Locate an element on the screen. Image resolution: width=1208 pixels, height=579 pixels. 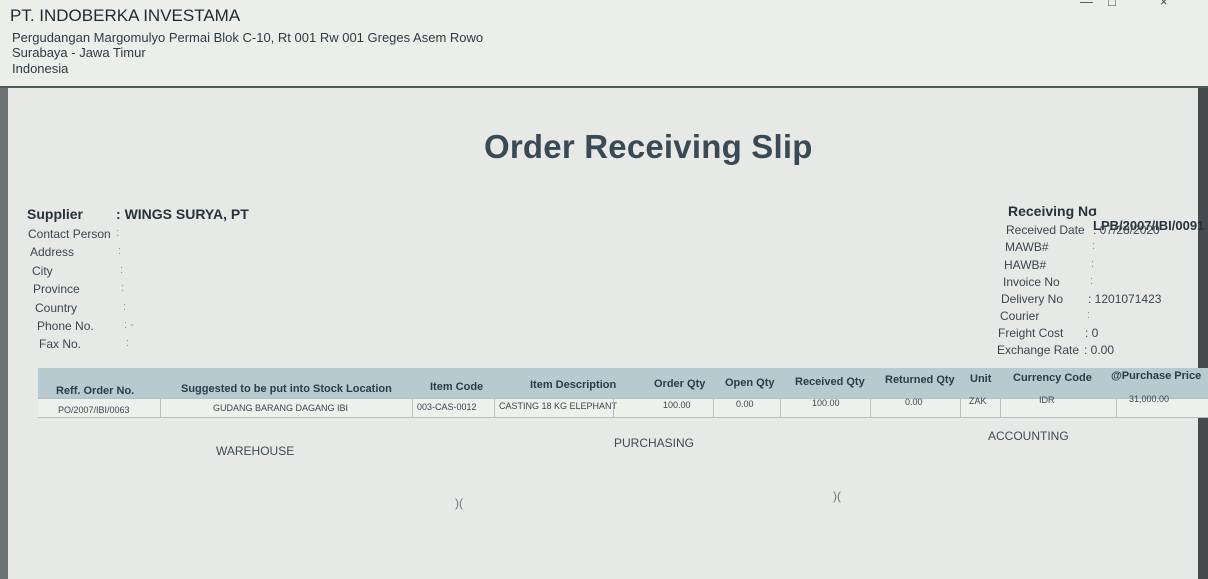
delivery-no: 1201071423 is located at coordinates (1128, 299).